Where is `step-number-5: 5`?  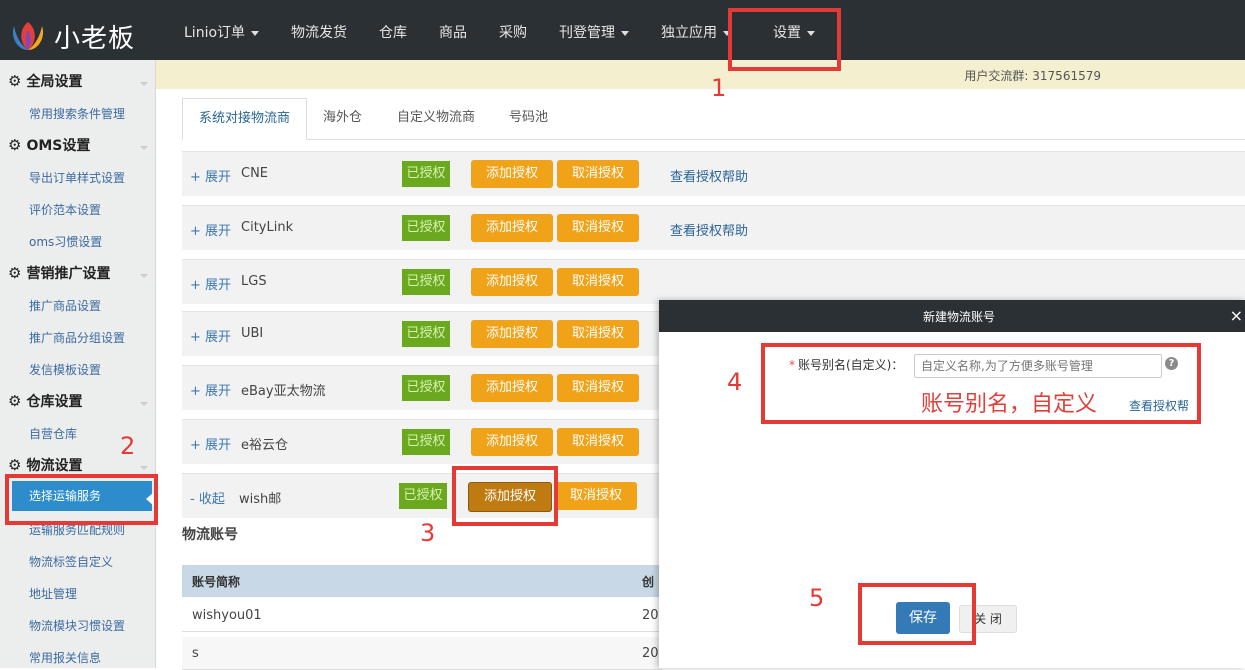
step-number-5: 5 is located at coordinates (817, 598).